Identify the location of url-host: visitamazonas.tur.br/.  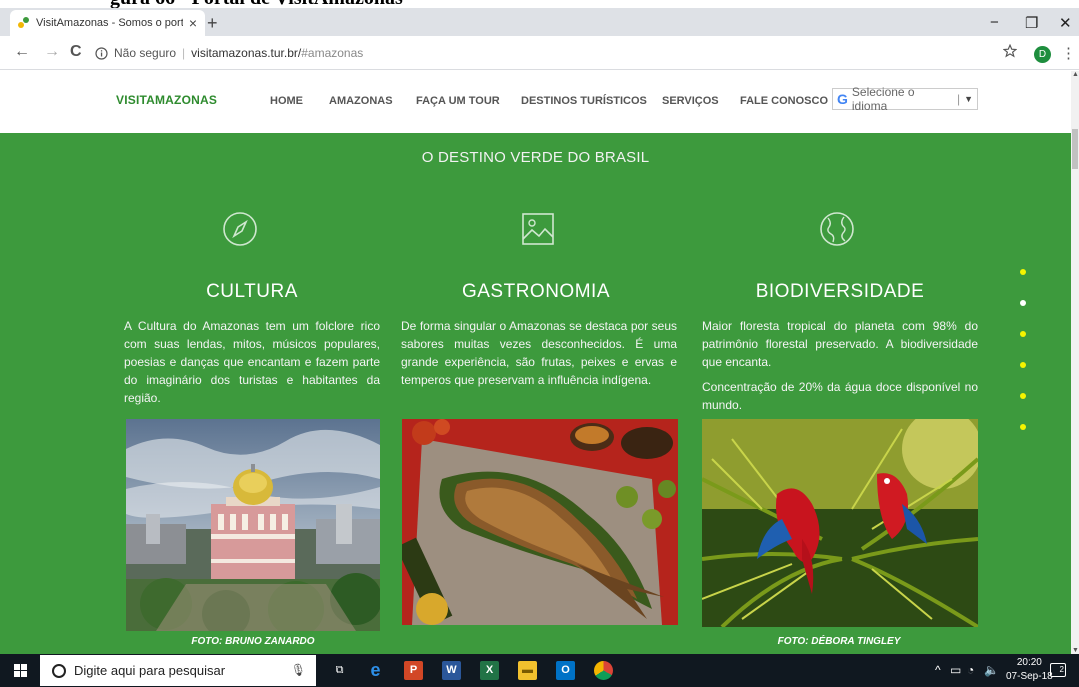
(246, 53).